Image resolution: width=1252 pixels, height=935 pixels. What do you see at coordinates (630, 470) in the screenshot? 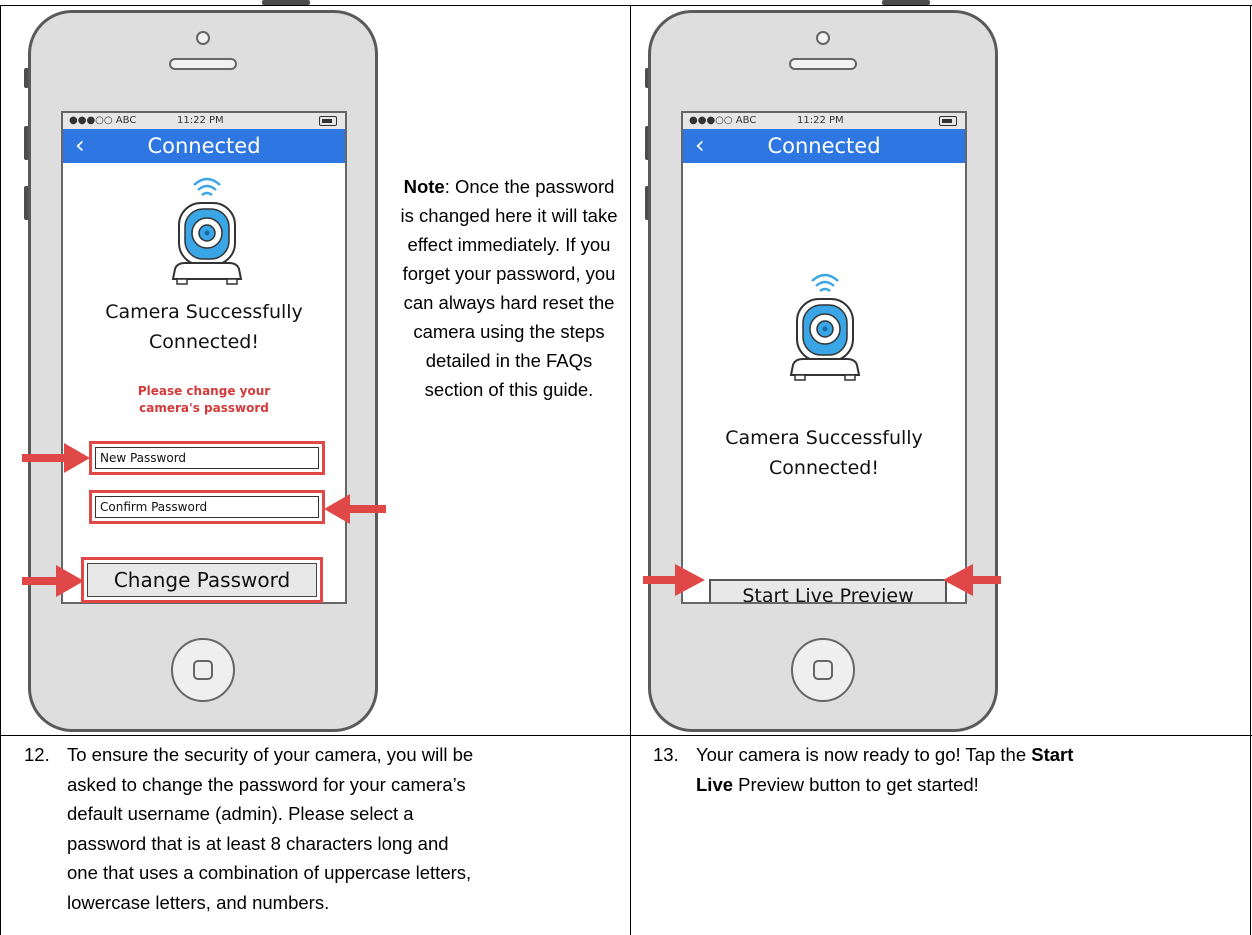
I see `table-border-mid` at bounding box center [630, 470].